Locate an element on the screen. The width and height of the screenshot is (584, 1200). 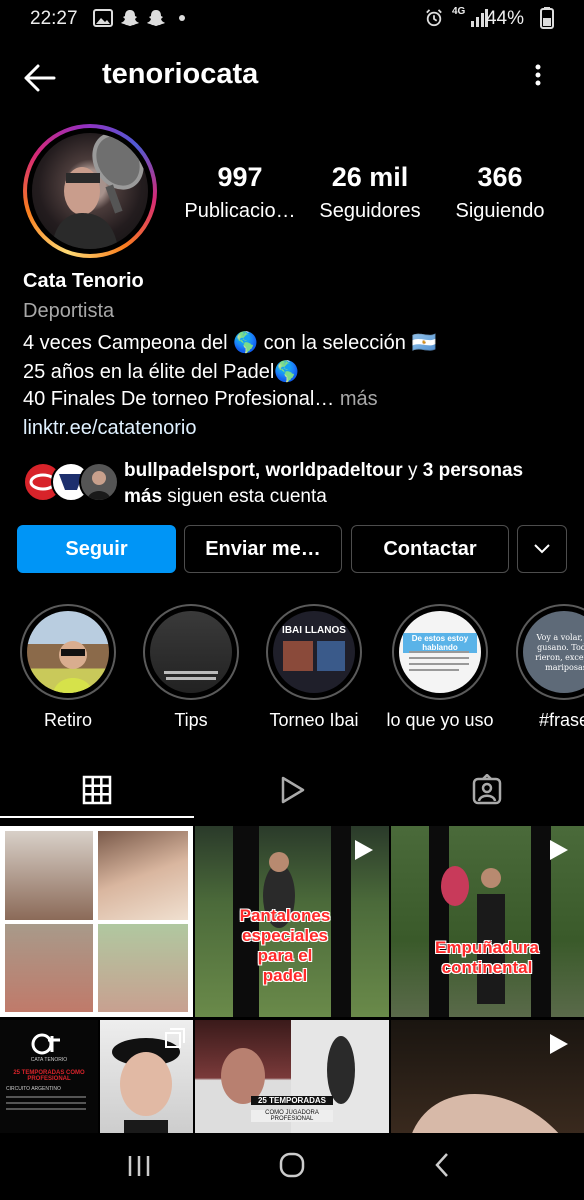
carousel-icon is located at coordinates (175, 1038).